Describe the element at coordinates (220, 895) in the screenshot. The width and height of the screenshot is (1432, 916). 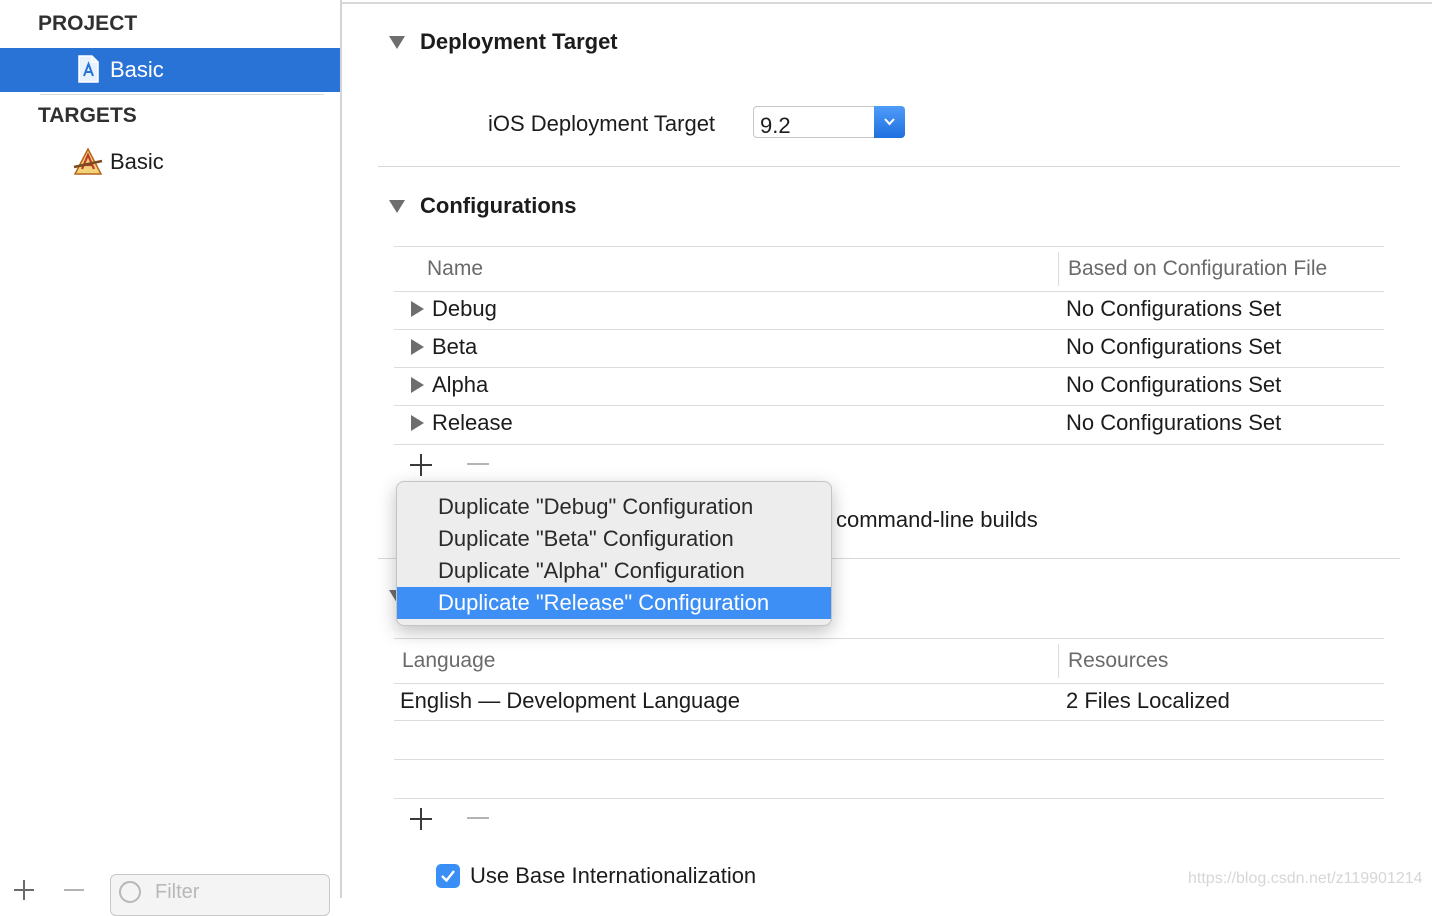
I see `filter-input: Filter` at that location.